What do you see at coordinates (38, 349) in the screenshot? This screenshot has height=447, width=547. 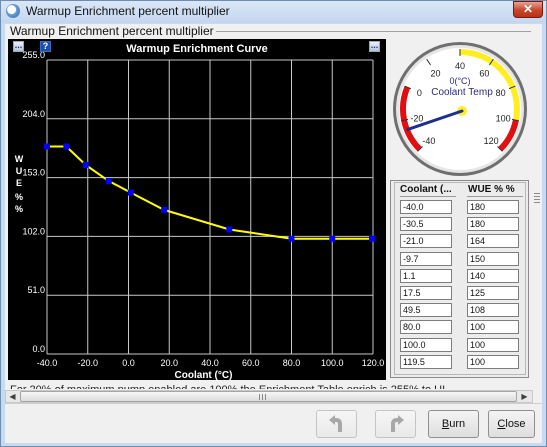 I see `y-tick-label: 0.0` at bounding box center [38, 349].